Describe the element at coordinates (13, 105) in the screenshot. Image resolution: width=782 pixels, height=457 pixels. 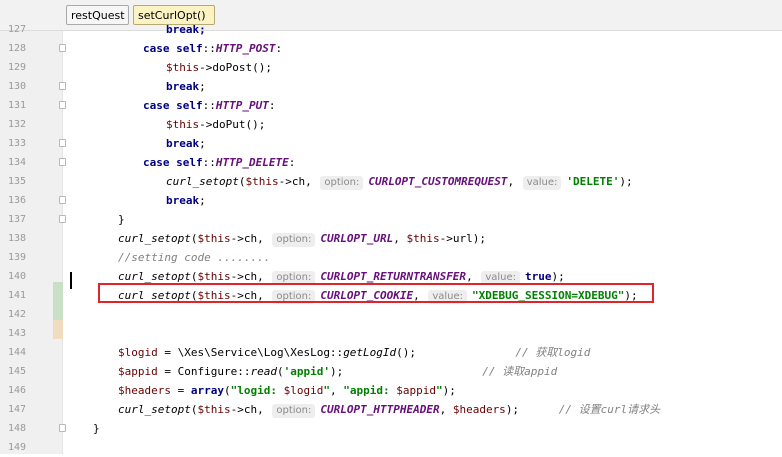
I see `line-number: 131` at that location.